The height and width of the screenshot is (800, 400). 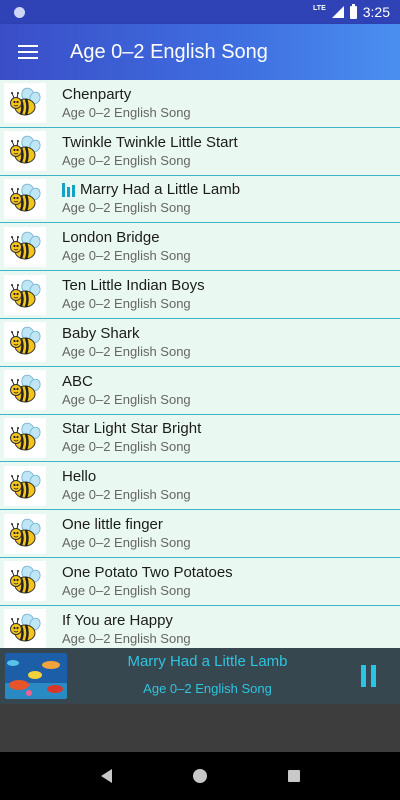 What do you see at coordinates (97, 94) in the screenshot?
I see `song-title: Chenparty` at bounding box center [97, 94].